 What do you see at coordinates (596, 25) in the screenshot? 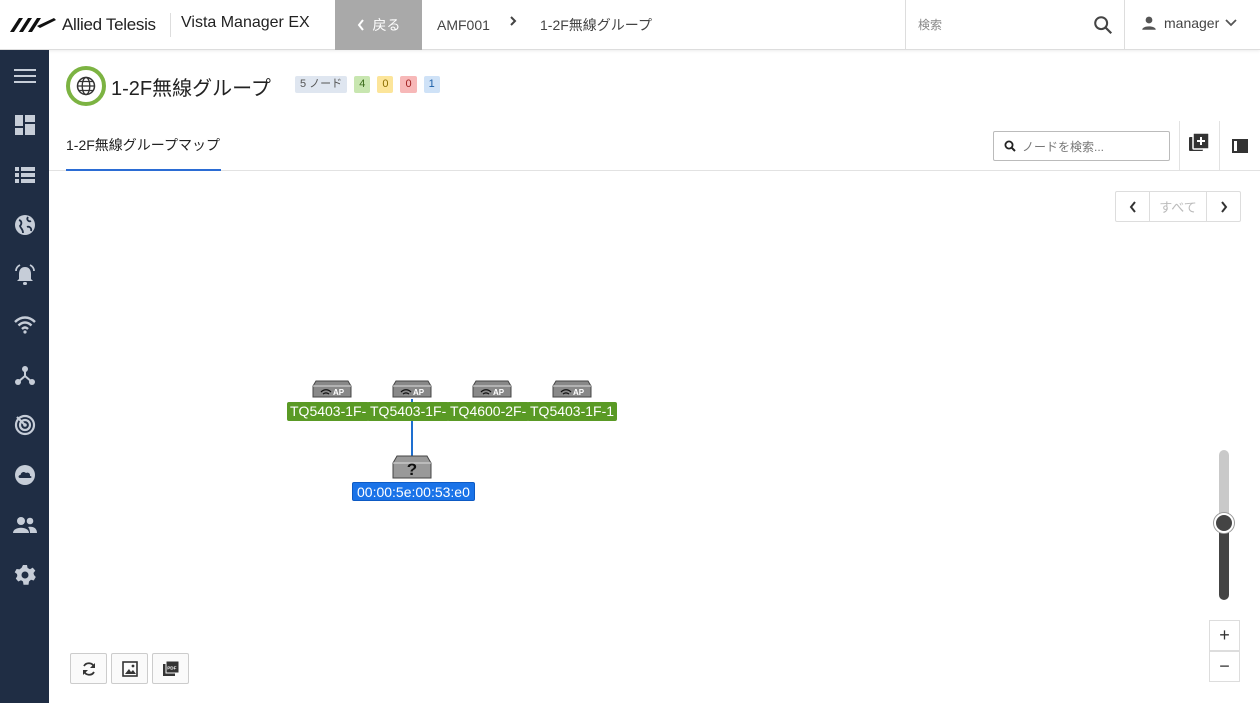
I see `breadcrumb-current: 1-2F無線グループ` at bounding box center [596, 25].